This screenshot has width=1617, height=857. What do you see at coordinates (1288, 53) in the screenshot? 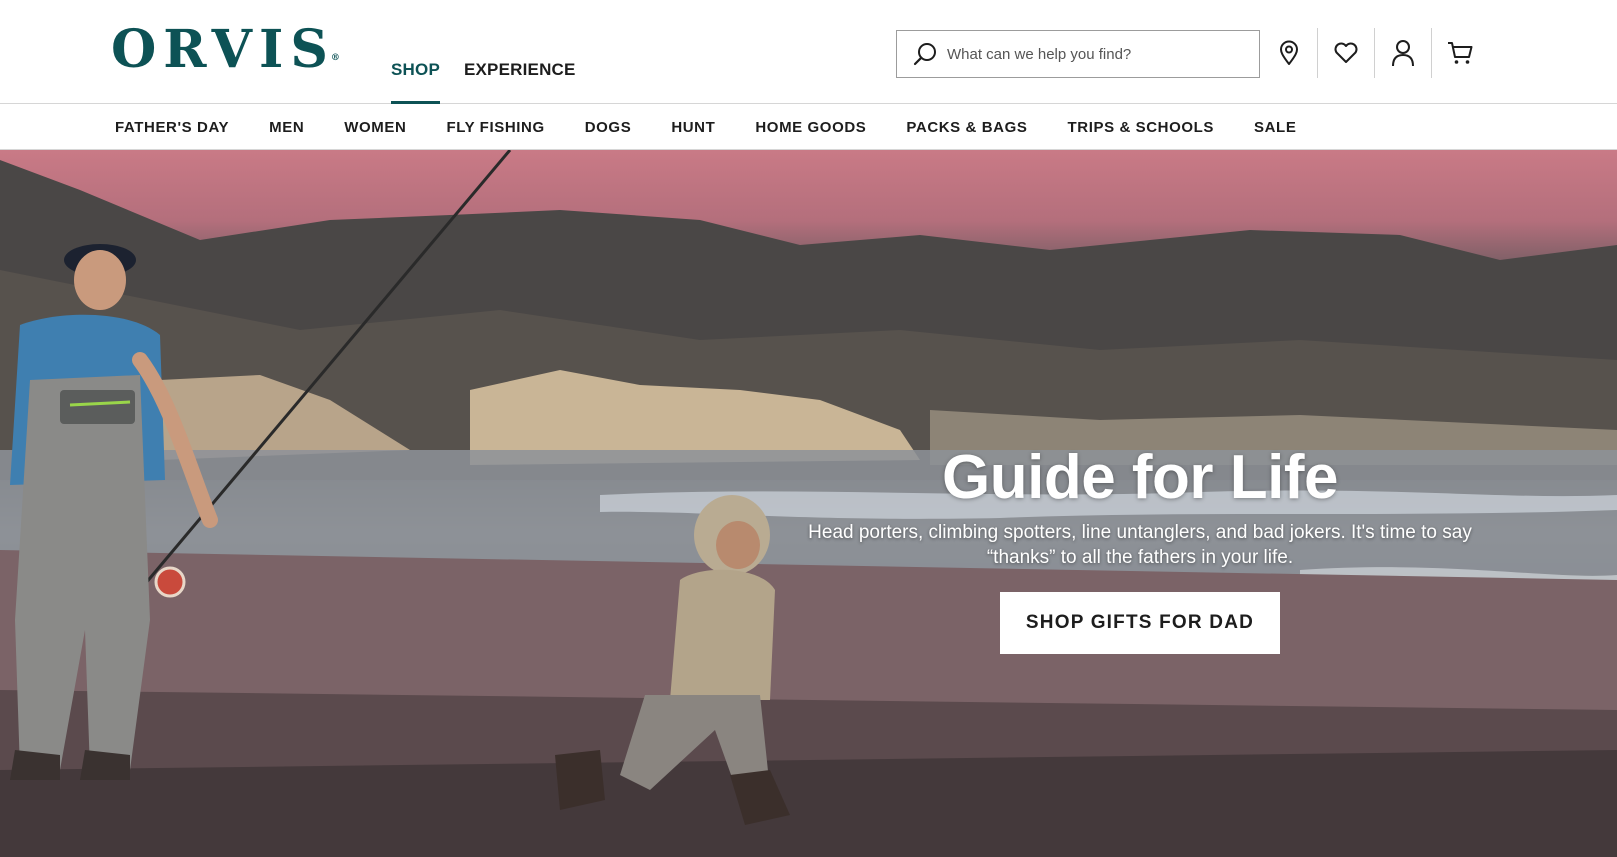
I see `location-pin-icon` at bounding box center [1288, 53].